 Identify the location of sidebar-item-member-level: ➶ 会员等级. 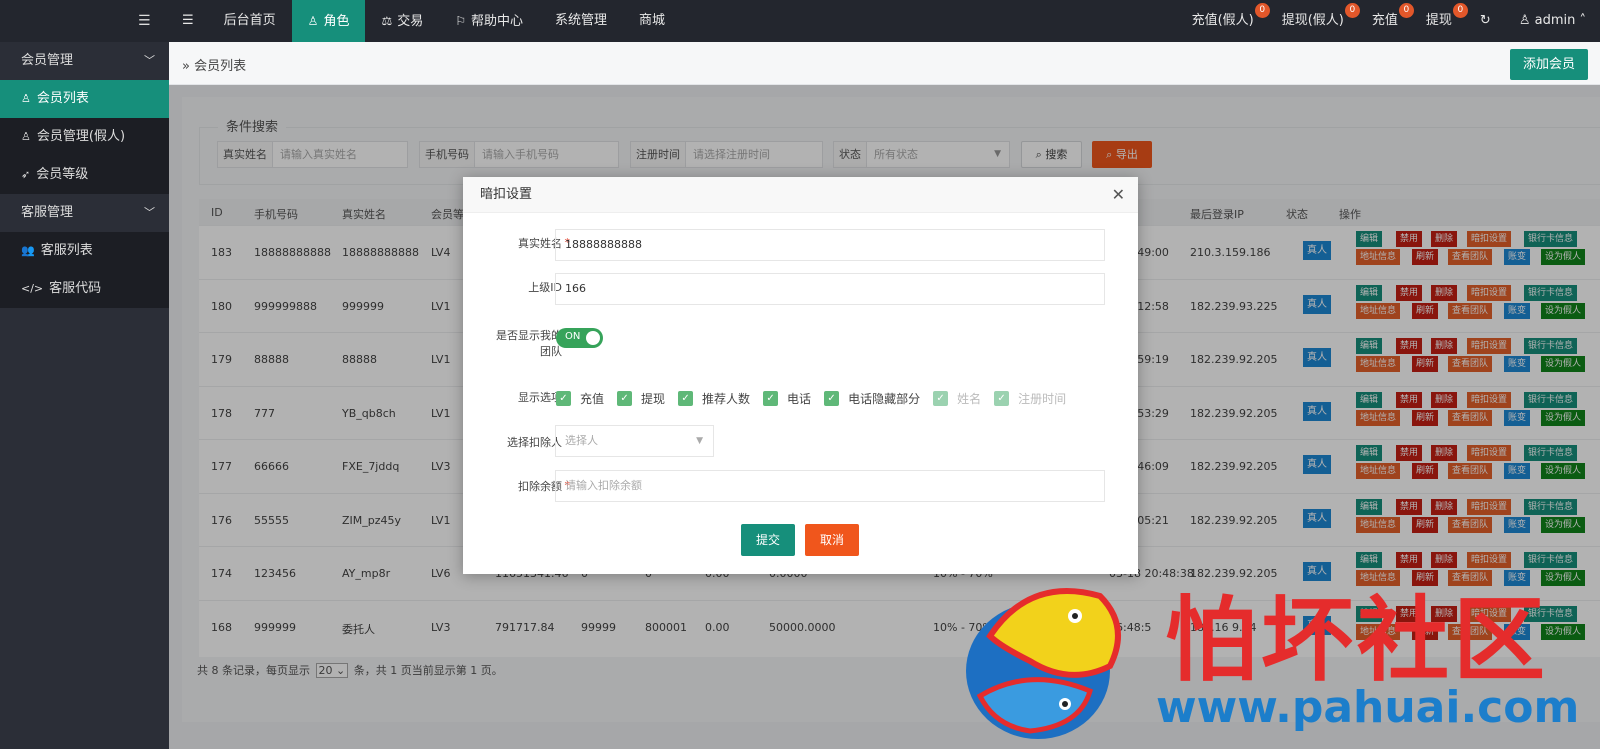
(84, 175).